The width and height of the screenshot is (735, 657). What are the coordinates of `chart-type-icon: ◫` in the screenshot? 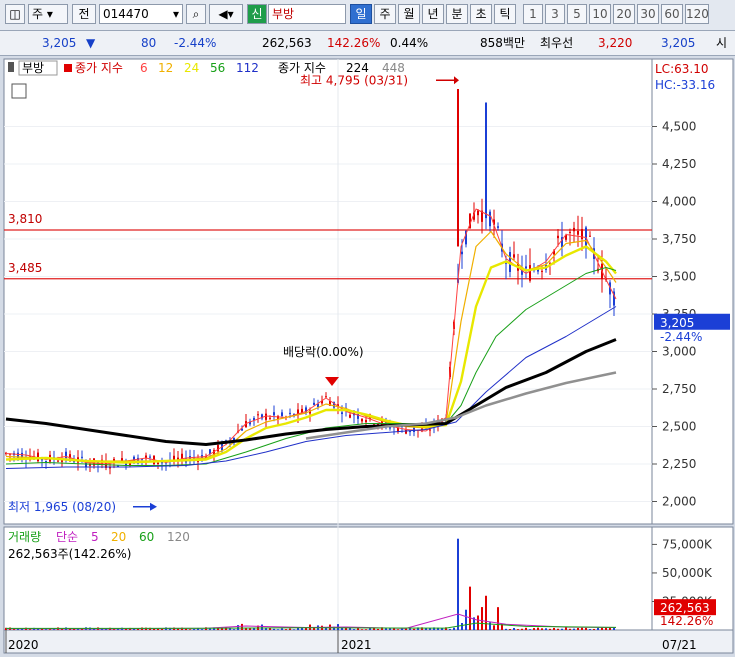 It's located at (15, 14).